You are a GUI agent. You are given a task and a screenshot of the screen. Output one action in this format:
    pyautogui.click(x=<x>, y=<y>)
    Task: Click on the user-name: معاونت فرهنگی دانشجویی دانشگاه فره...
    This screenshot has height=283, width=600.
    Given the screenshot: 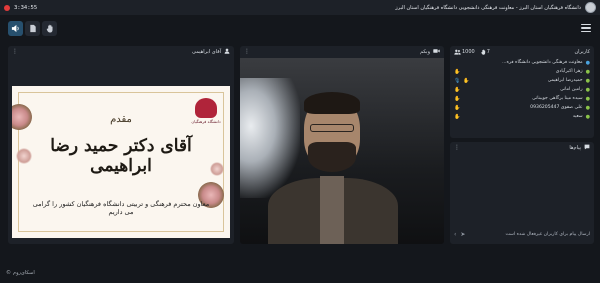 What is the action you would take?
    pyautogui.click(x=542, y=62)
    